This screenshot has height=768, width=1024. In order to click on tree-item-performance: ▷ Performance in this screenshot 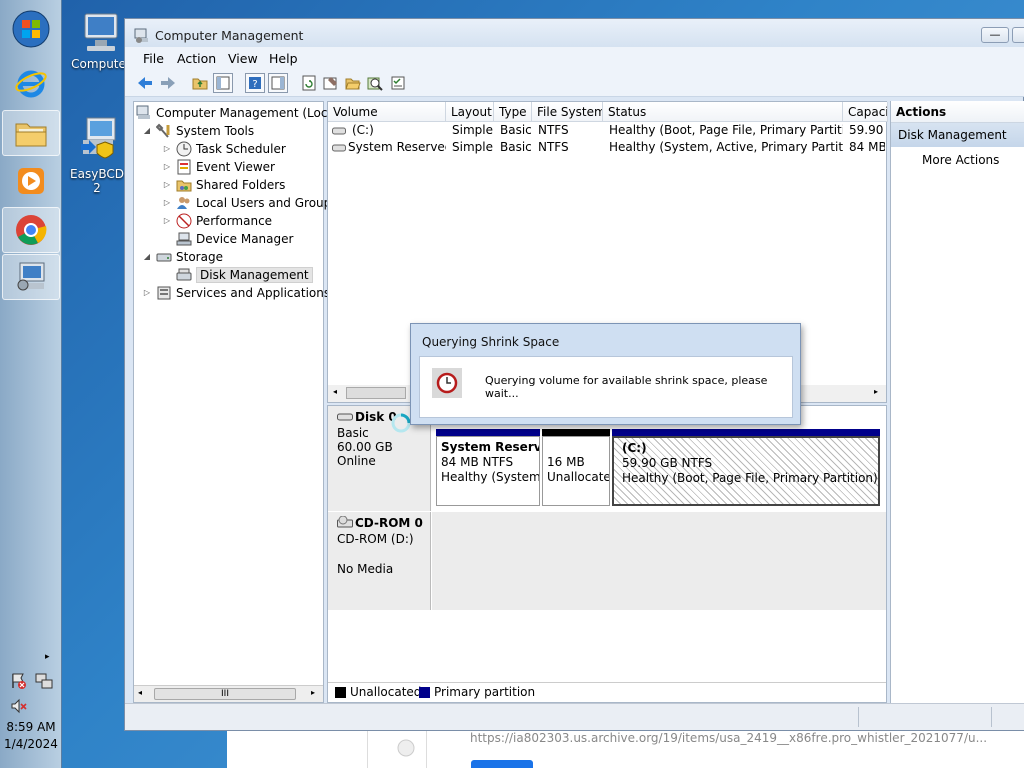, I will do `click(217, 220)`.